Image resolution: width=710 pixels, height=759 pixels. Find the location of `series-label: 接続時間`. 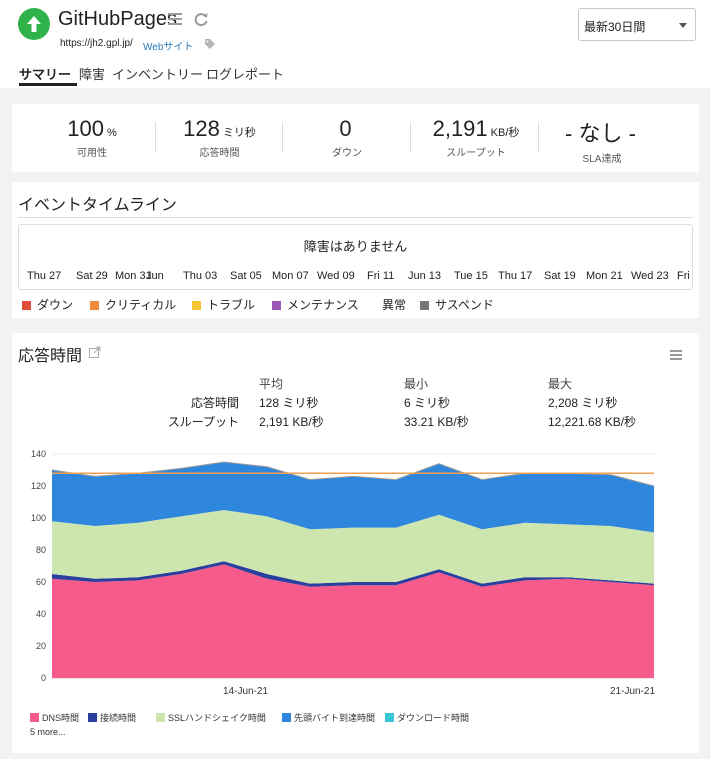

series-label: 接続時間 is located at coordinates (118, 718).